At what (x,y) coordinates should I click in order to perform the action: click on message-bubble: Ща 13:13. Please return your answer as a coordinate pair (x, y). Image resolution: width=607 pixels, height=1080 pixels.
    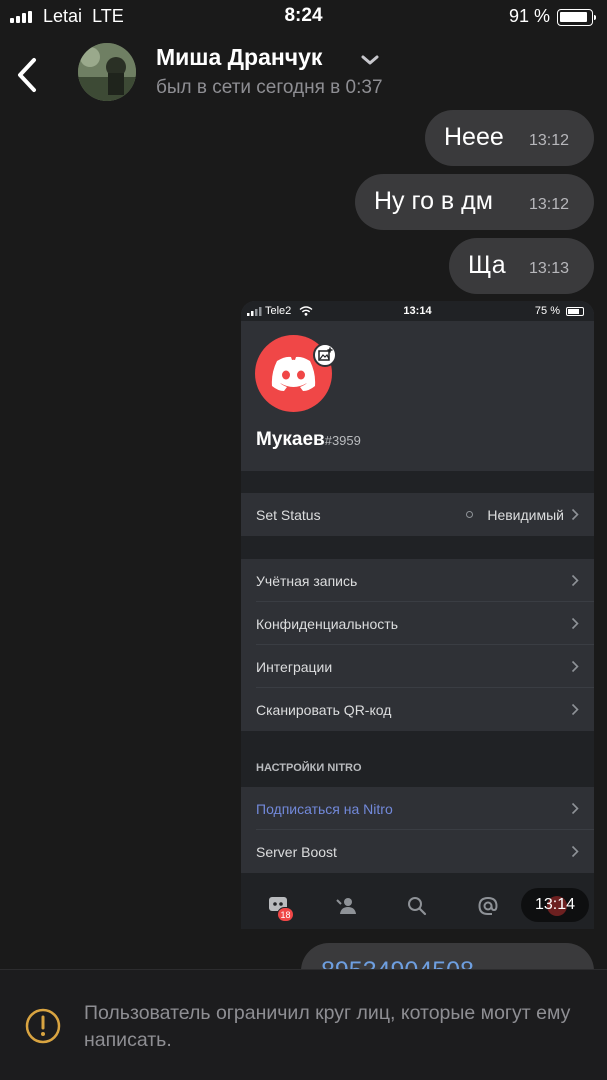
    Looking at the image, I should click on (521, 266).